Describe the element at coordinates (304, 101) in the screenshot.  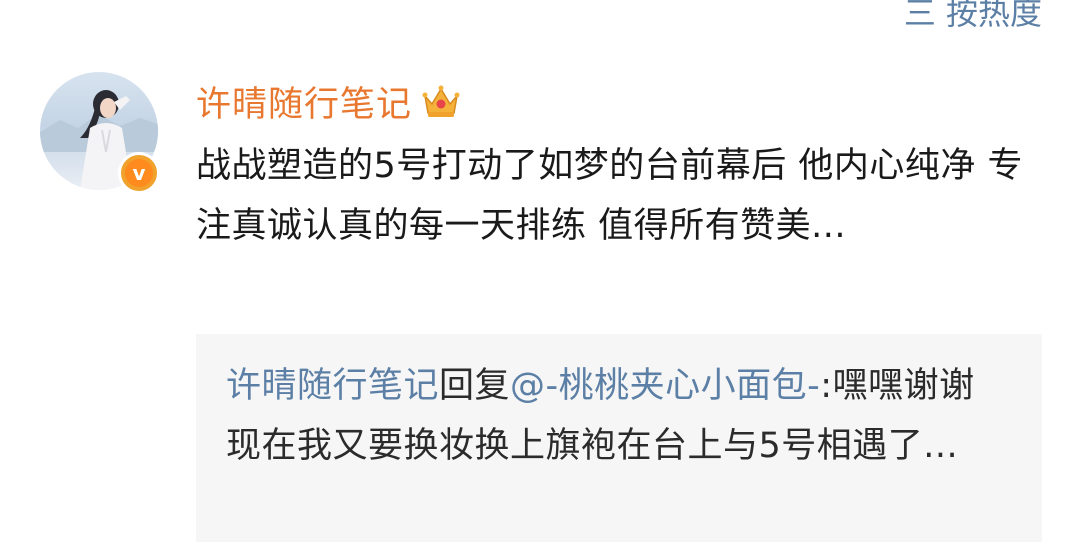
I see `comment-username: 许晴随行笔记` at that location.